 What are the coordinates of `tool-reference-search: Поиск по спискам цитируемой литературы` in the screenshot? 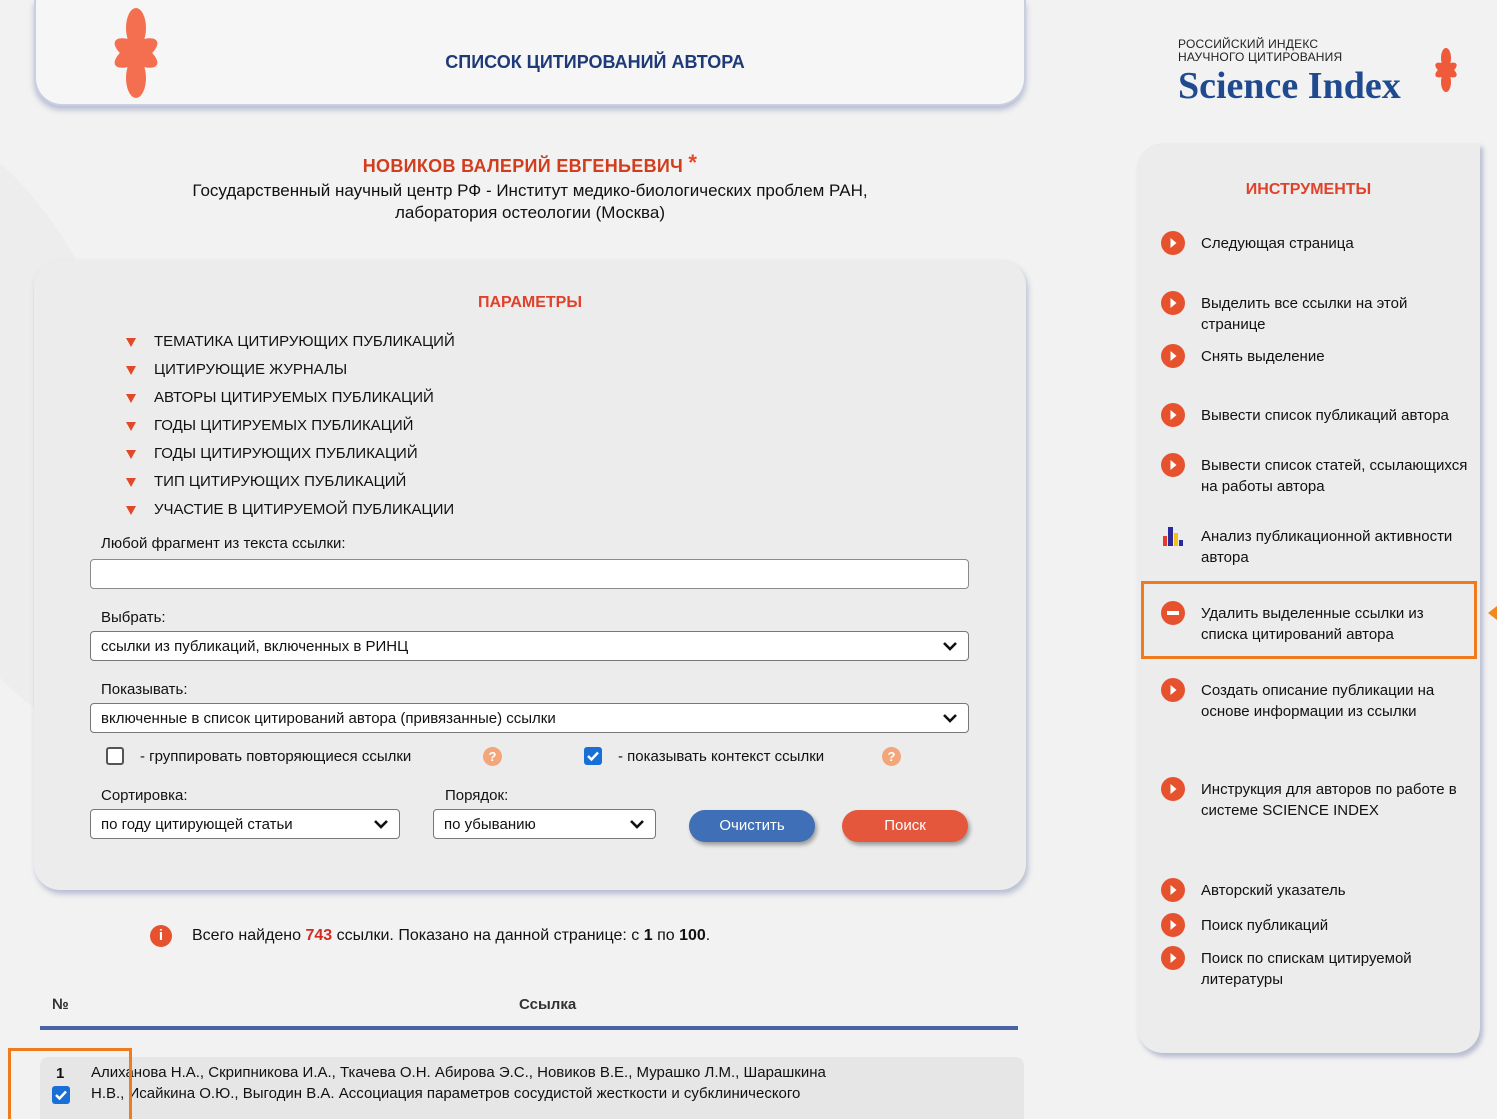 It's located at (1316, 968).